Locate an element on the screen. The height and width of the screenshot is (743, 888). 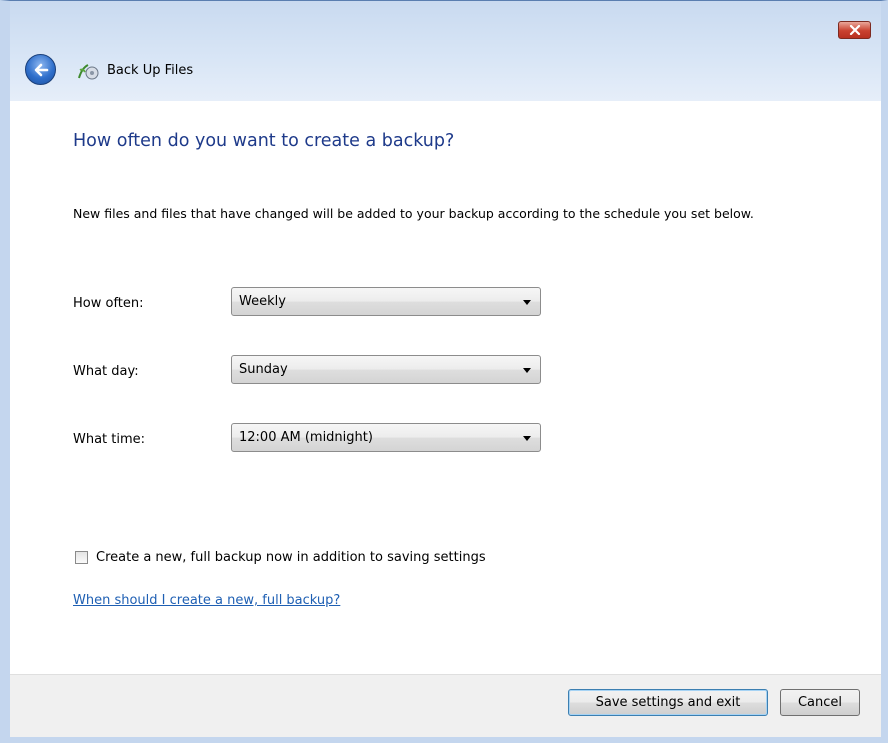
what-day-value: Sunday is located at coordinates (263, 369).